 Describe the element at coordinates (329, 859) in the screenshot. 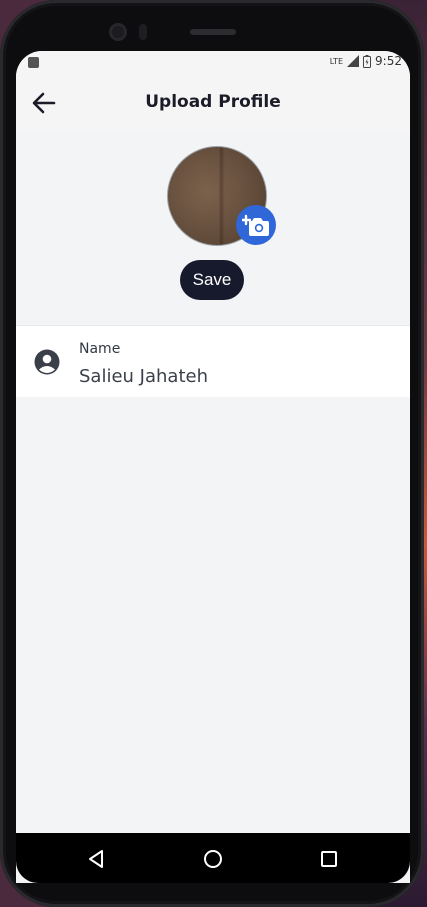

I see `recents-square-icon` at that location.